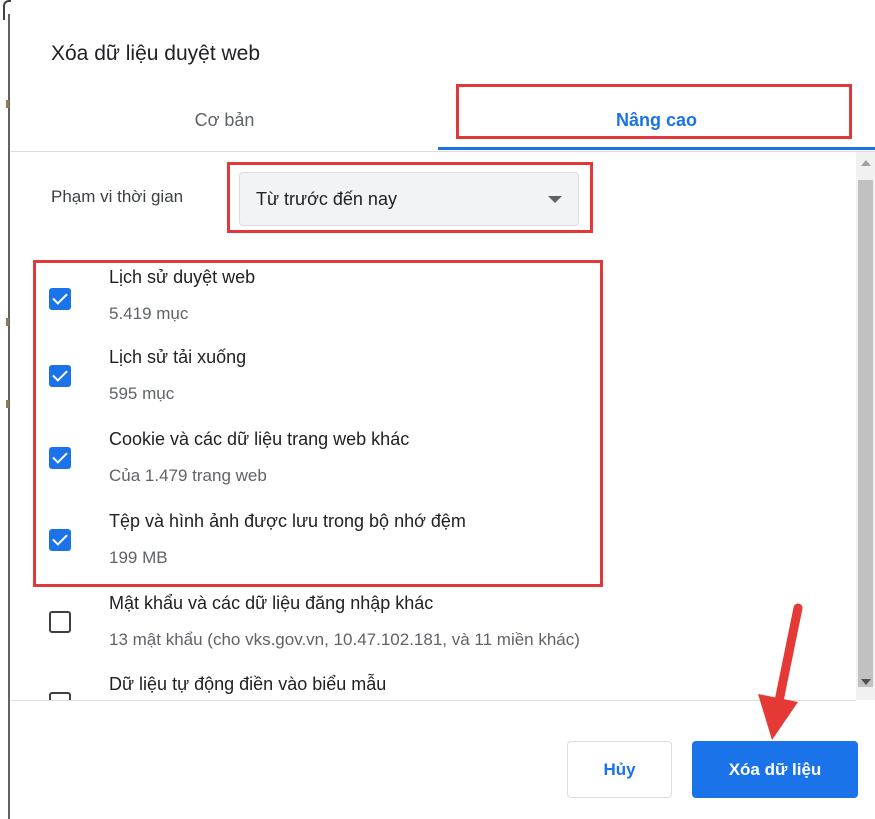  Describe the element at coordinates (156, 53) in the screenshot. I see `dialog-title: Xóa dữ liệu duyệt web` at that location.